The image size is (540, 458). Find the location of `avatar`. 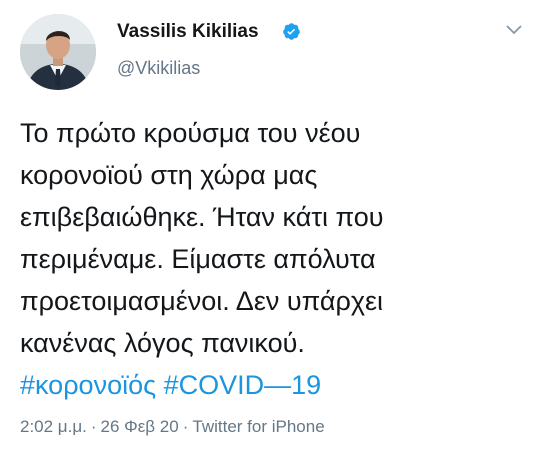

avatar is located at coordinates (58, 52).